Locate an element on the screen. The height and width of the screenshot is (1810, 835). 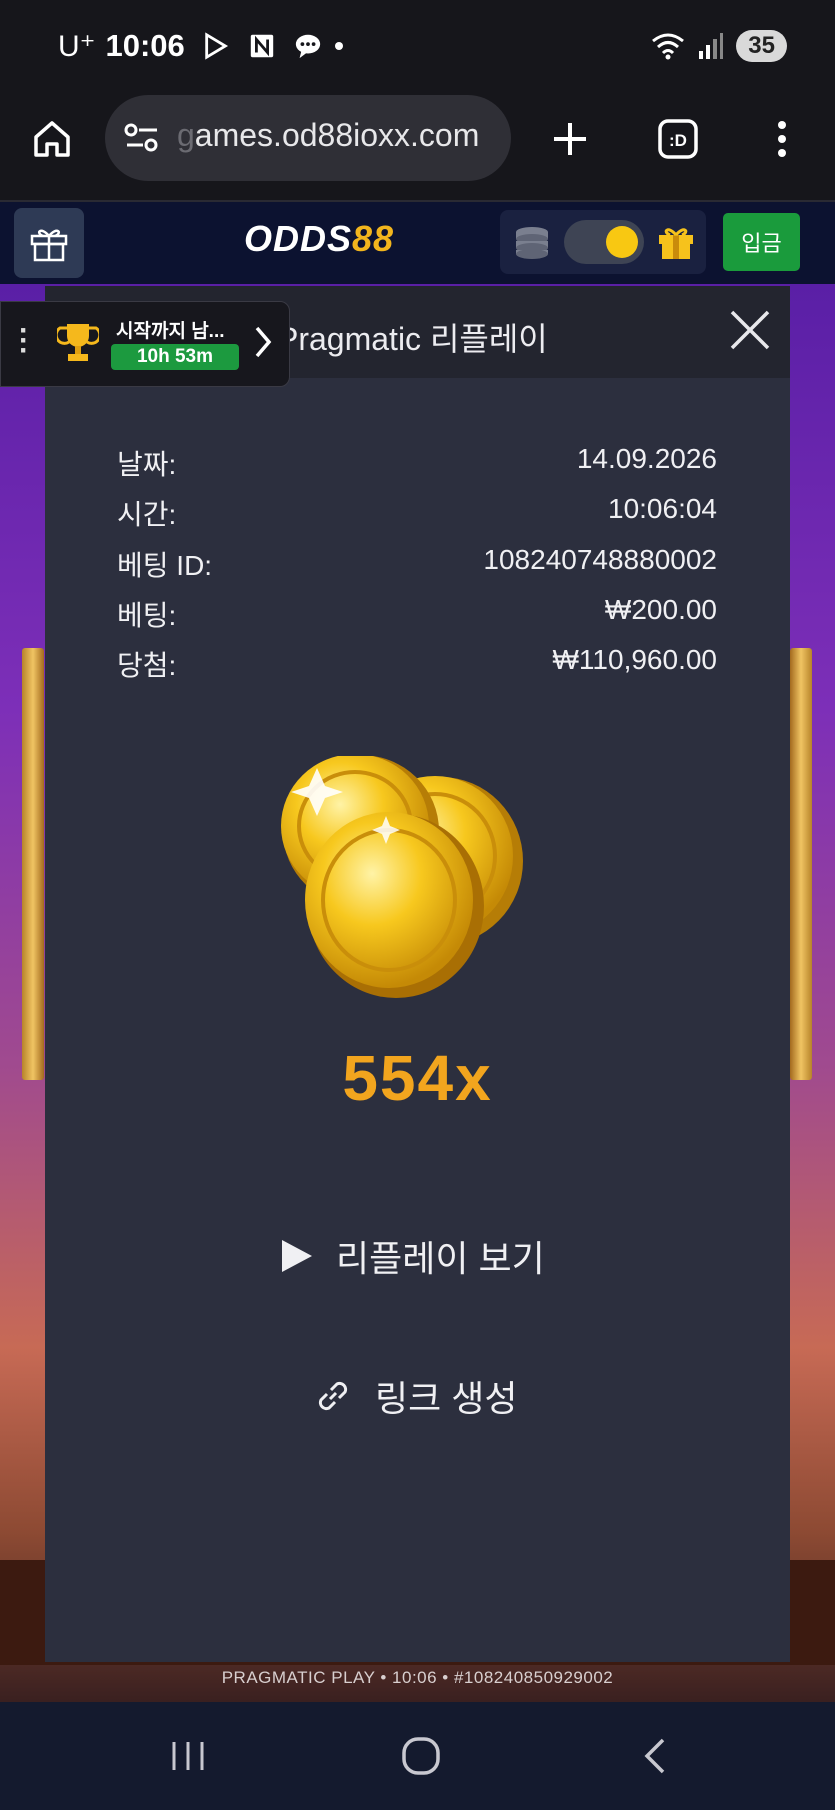
back-icon is located at coordinates (654, 1756).